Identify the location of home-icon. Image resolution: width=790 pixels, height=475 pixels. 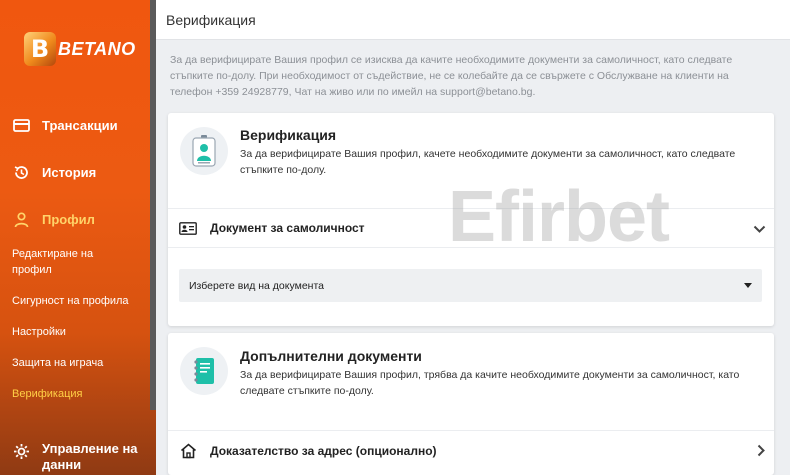
(188, 450).